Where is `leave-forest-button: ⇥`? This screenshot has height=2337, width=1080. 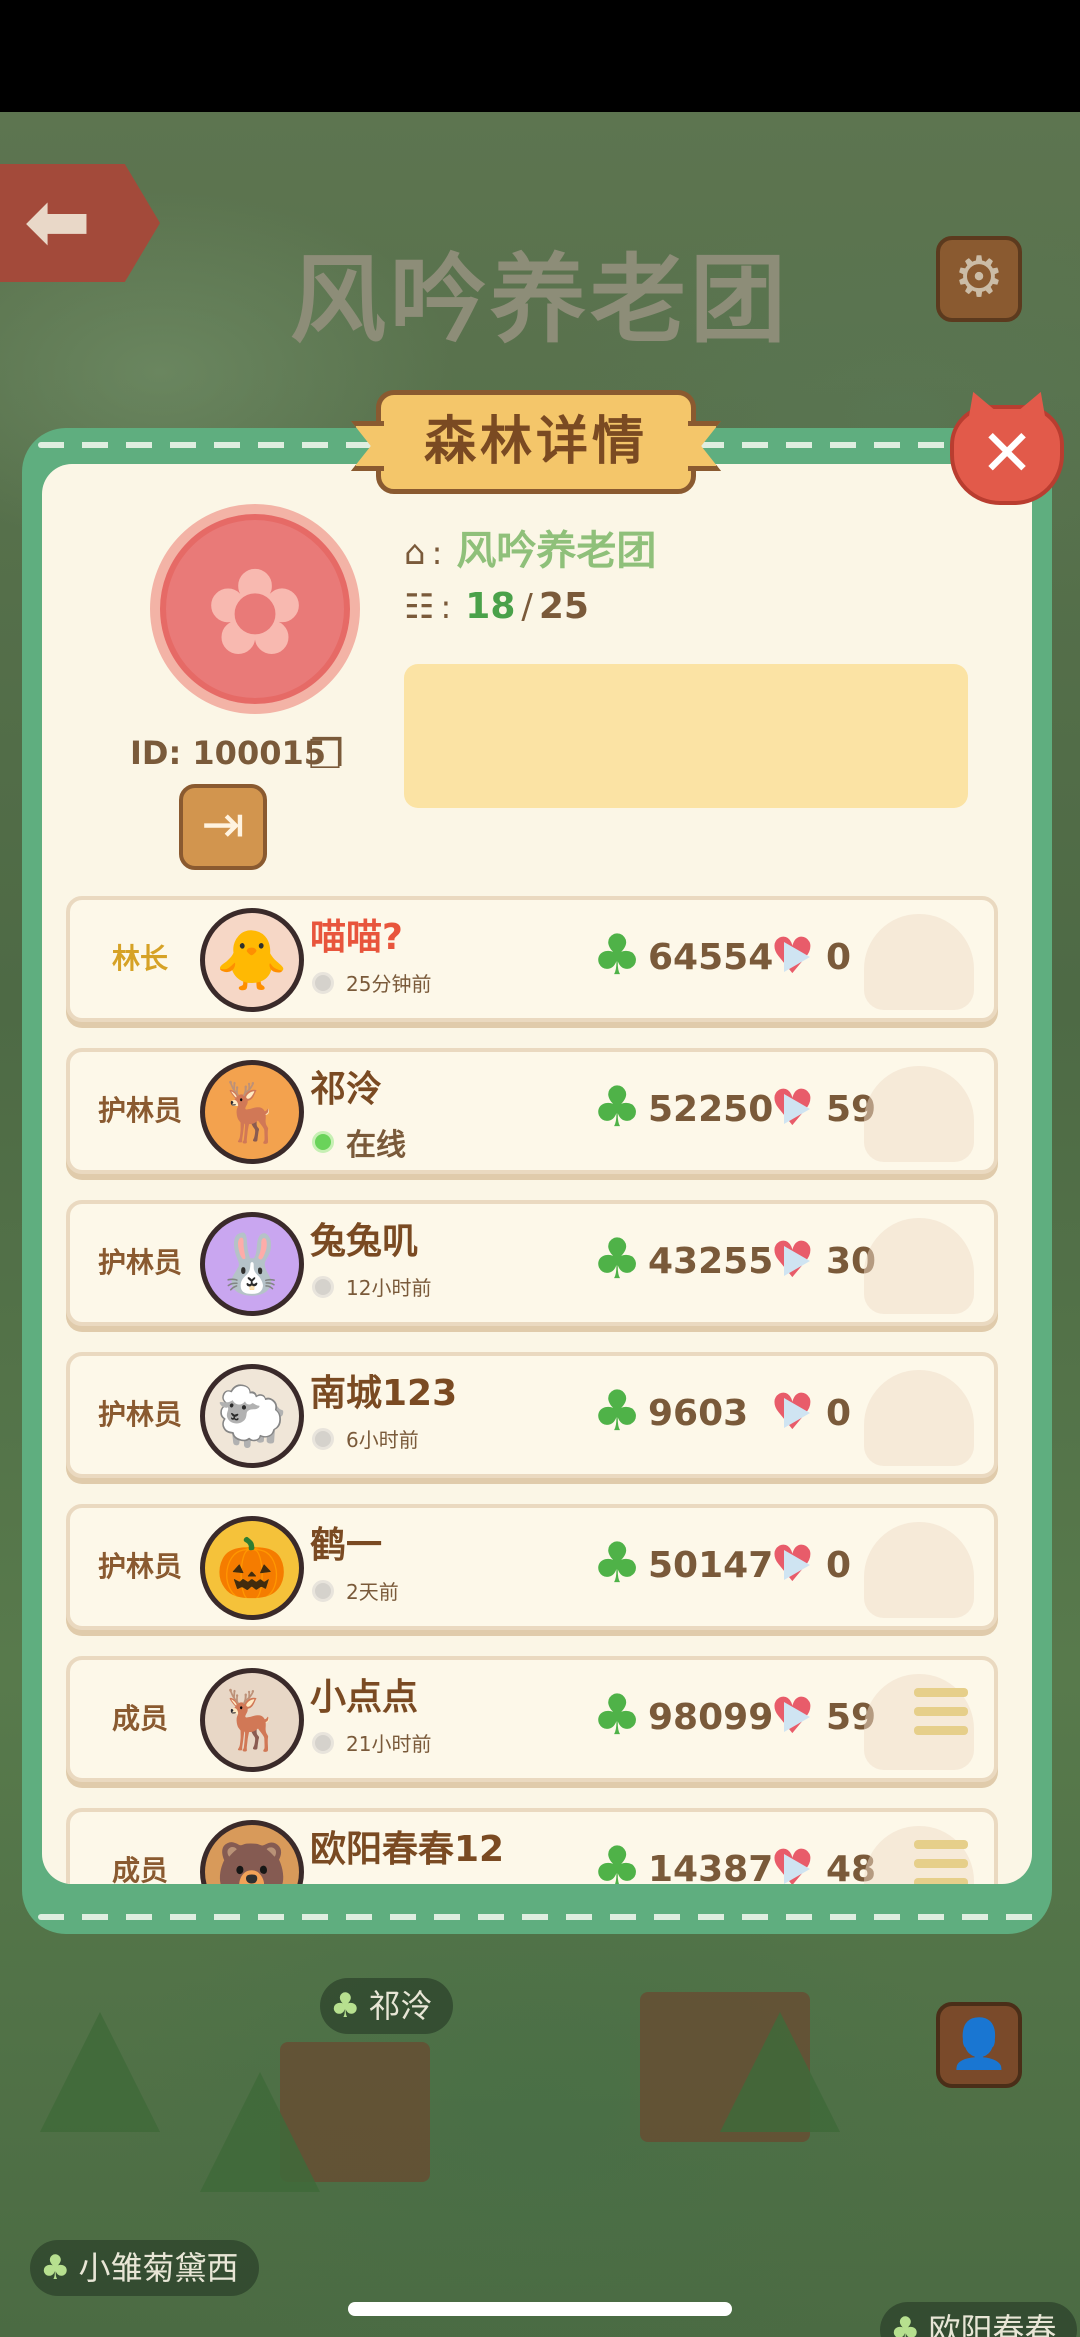
leave-forest-button: ⇥ is located at coordinates (223, 827).